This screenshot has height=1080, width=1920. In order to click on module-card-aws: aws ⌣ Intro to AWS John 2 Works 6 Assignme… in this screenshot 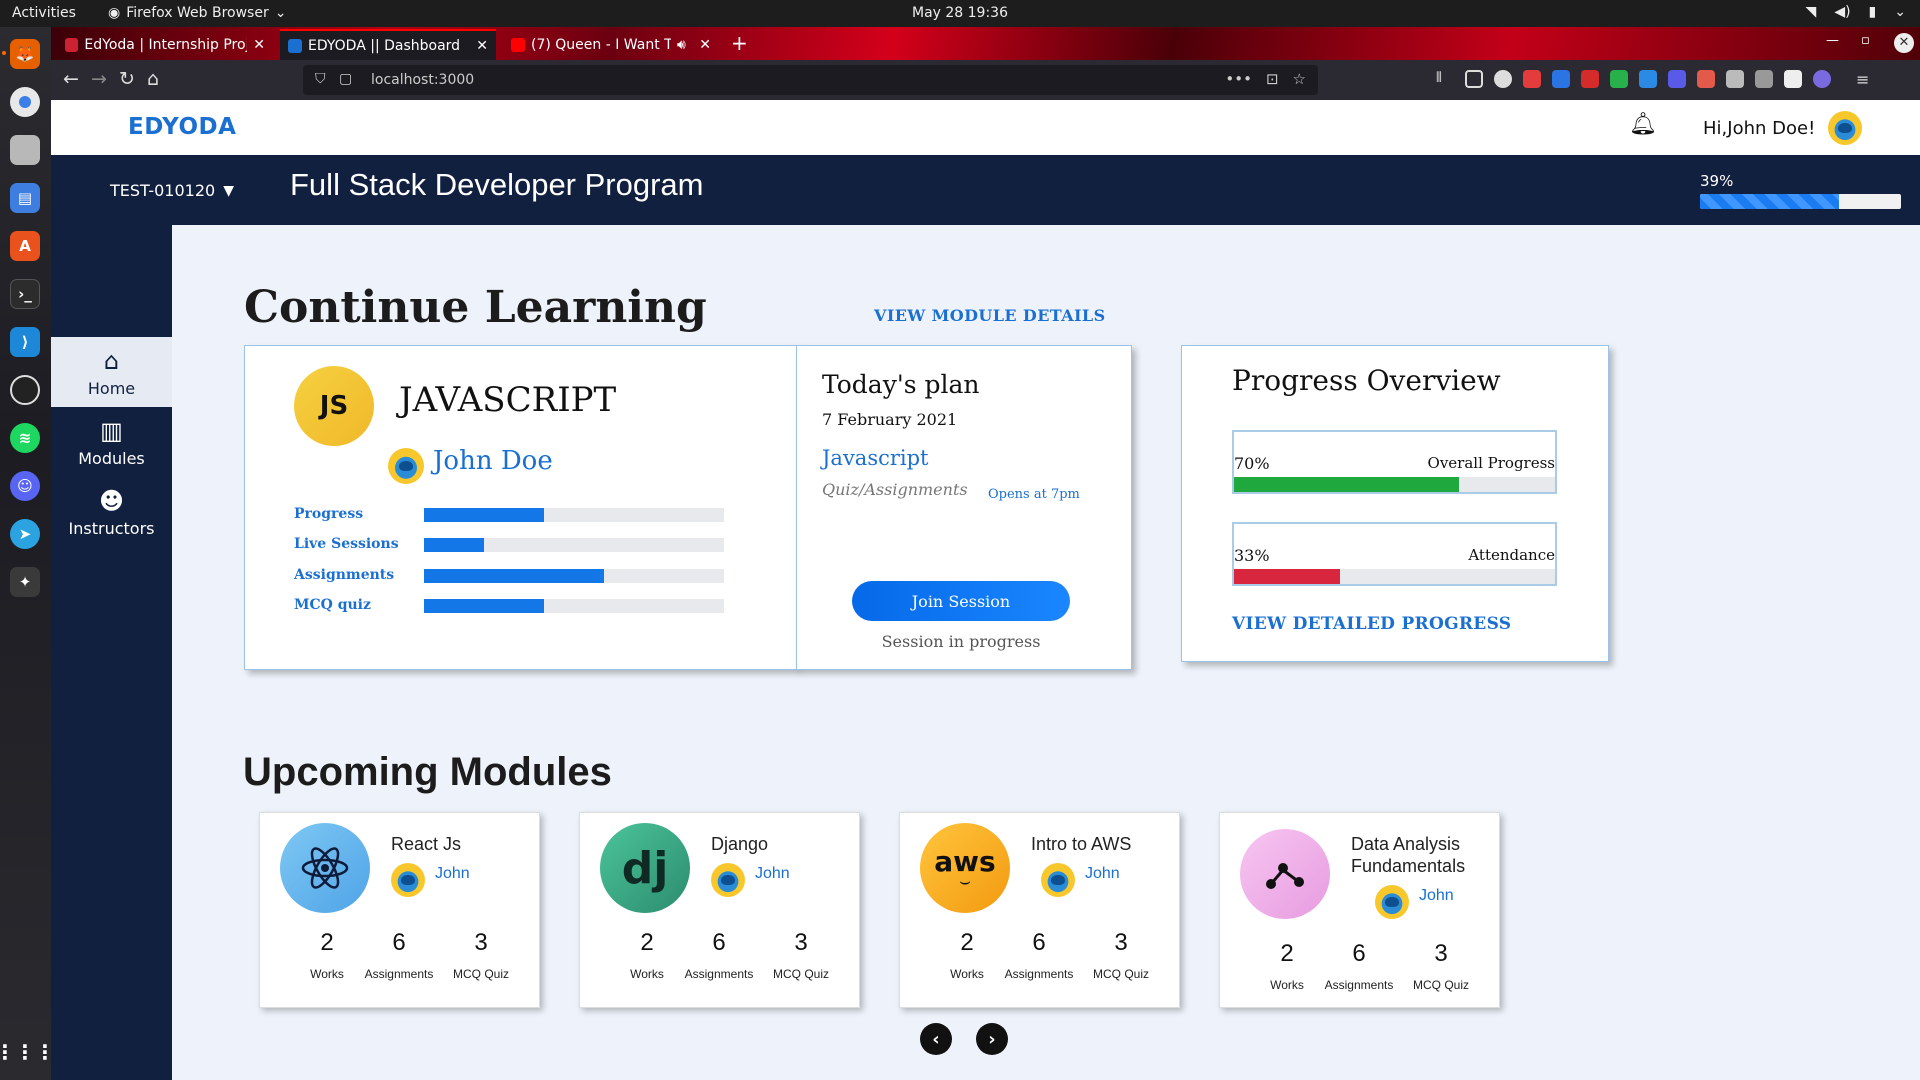, I will do `click(1039, 910)`.